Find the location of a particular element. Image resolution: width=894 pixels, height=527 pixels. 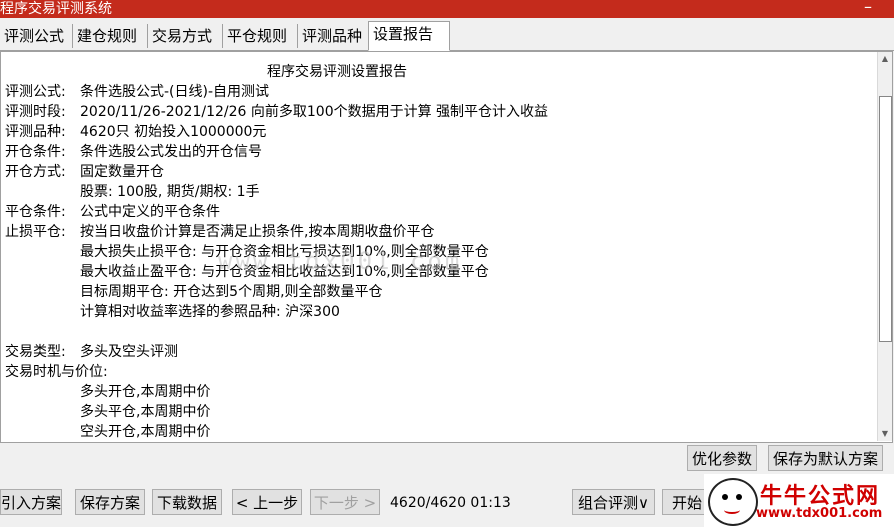

report-line-key: 开仓条件: is located at coordinates (35, 152).